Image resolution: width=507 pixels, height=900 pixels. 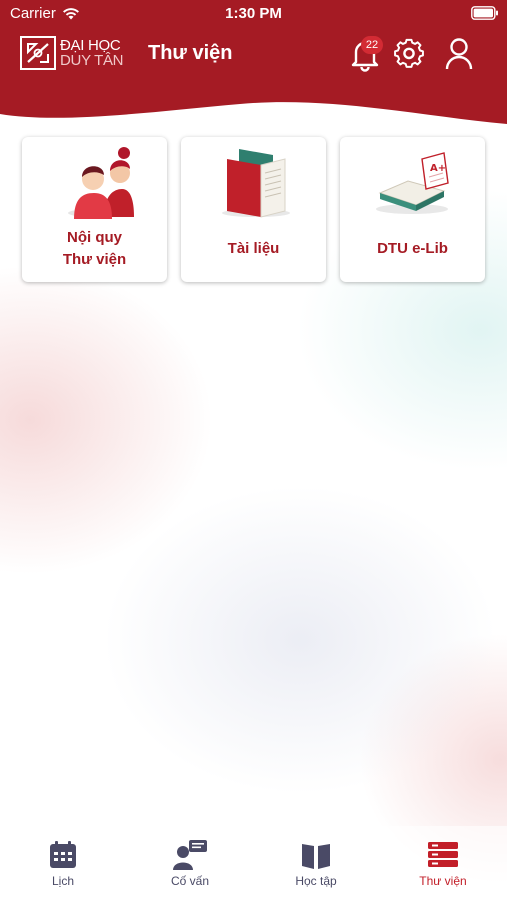 What do you see at coordinates (256, 183) in the screenshot?
I see `books-icon` at bounding box center [256, 183].